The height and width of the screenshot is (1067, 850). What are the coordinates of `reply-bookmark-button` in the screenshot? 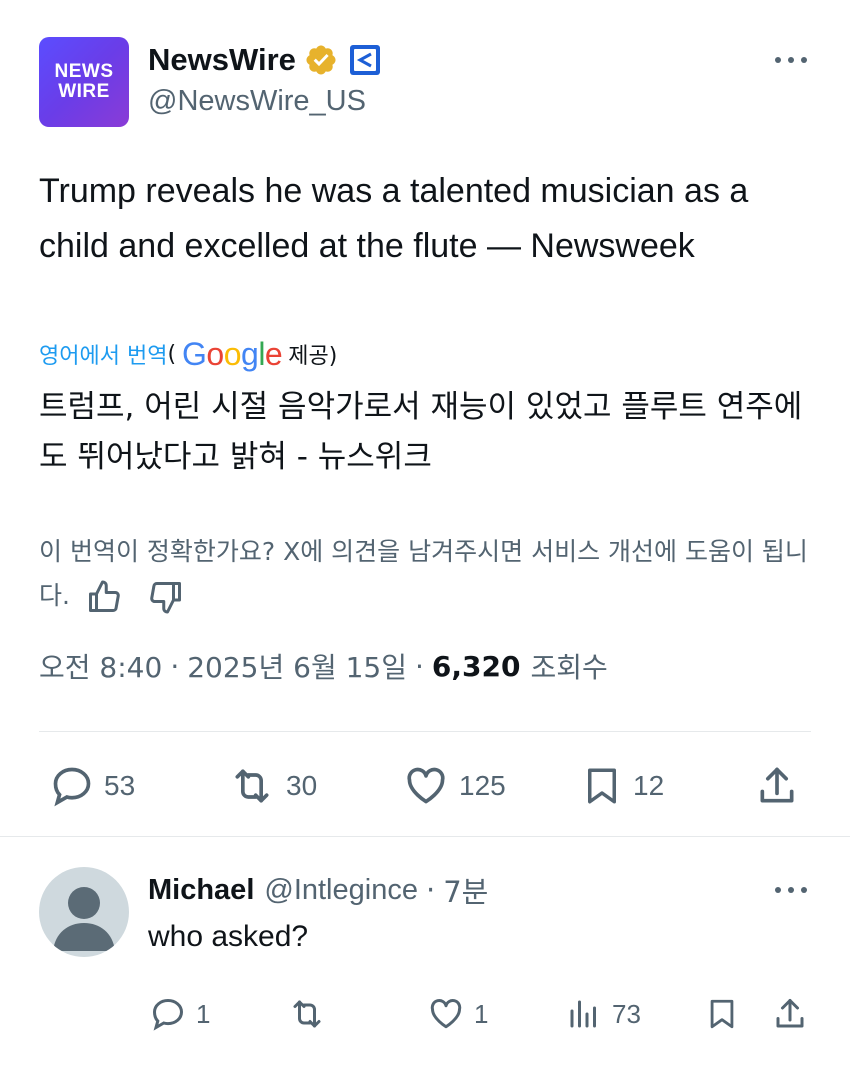 It's located at (722, 1014).